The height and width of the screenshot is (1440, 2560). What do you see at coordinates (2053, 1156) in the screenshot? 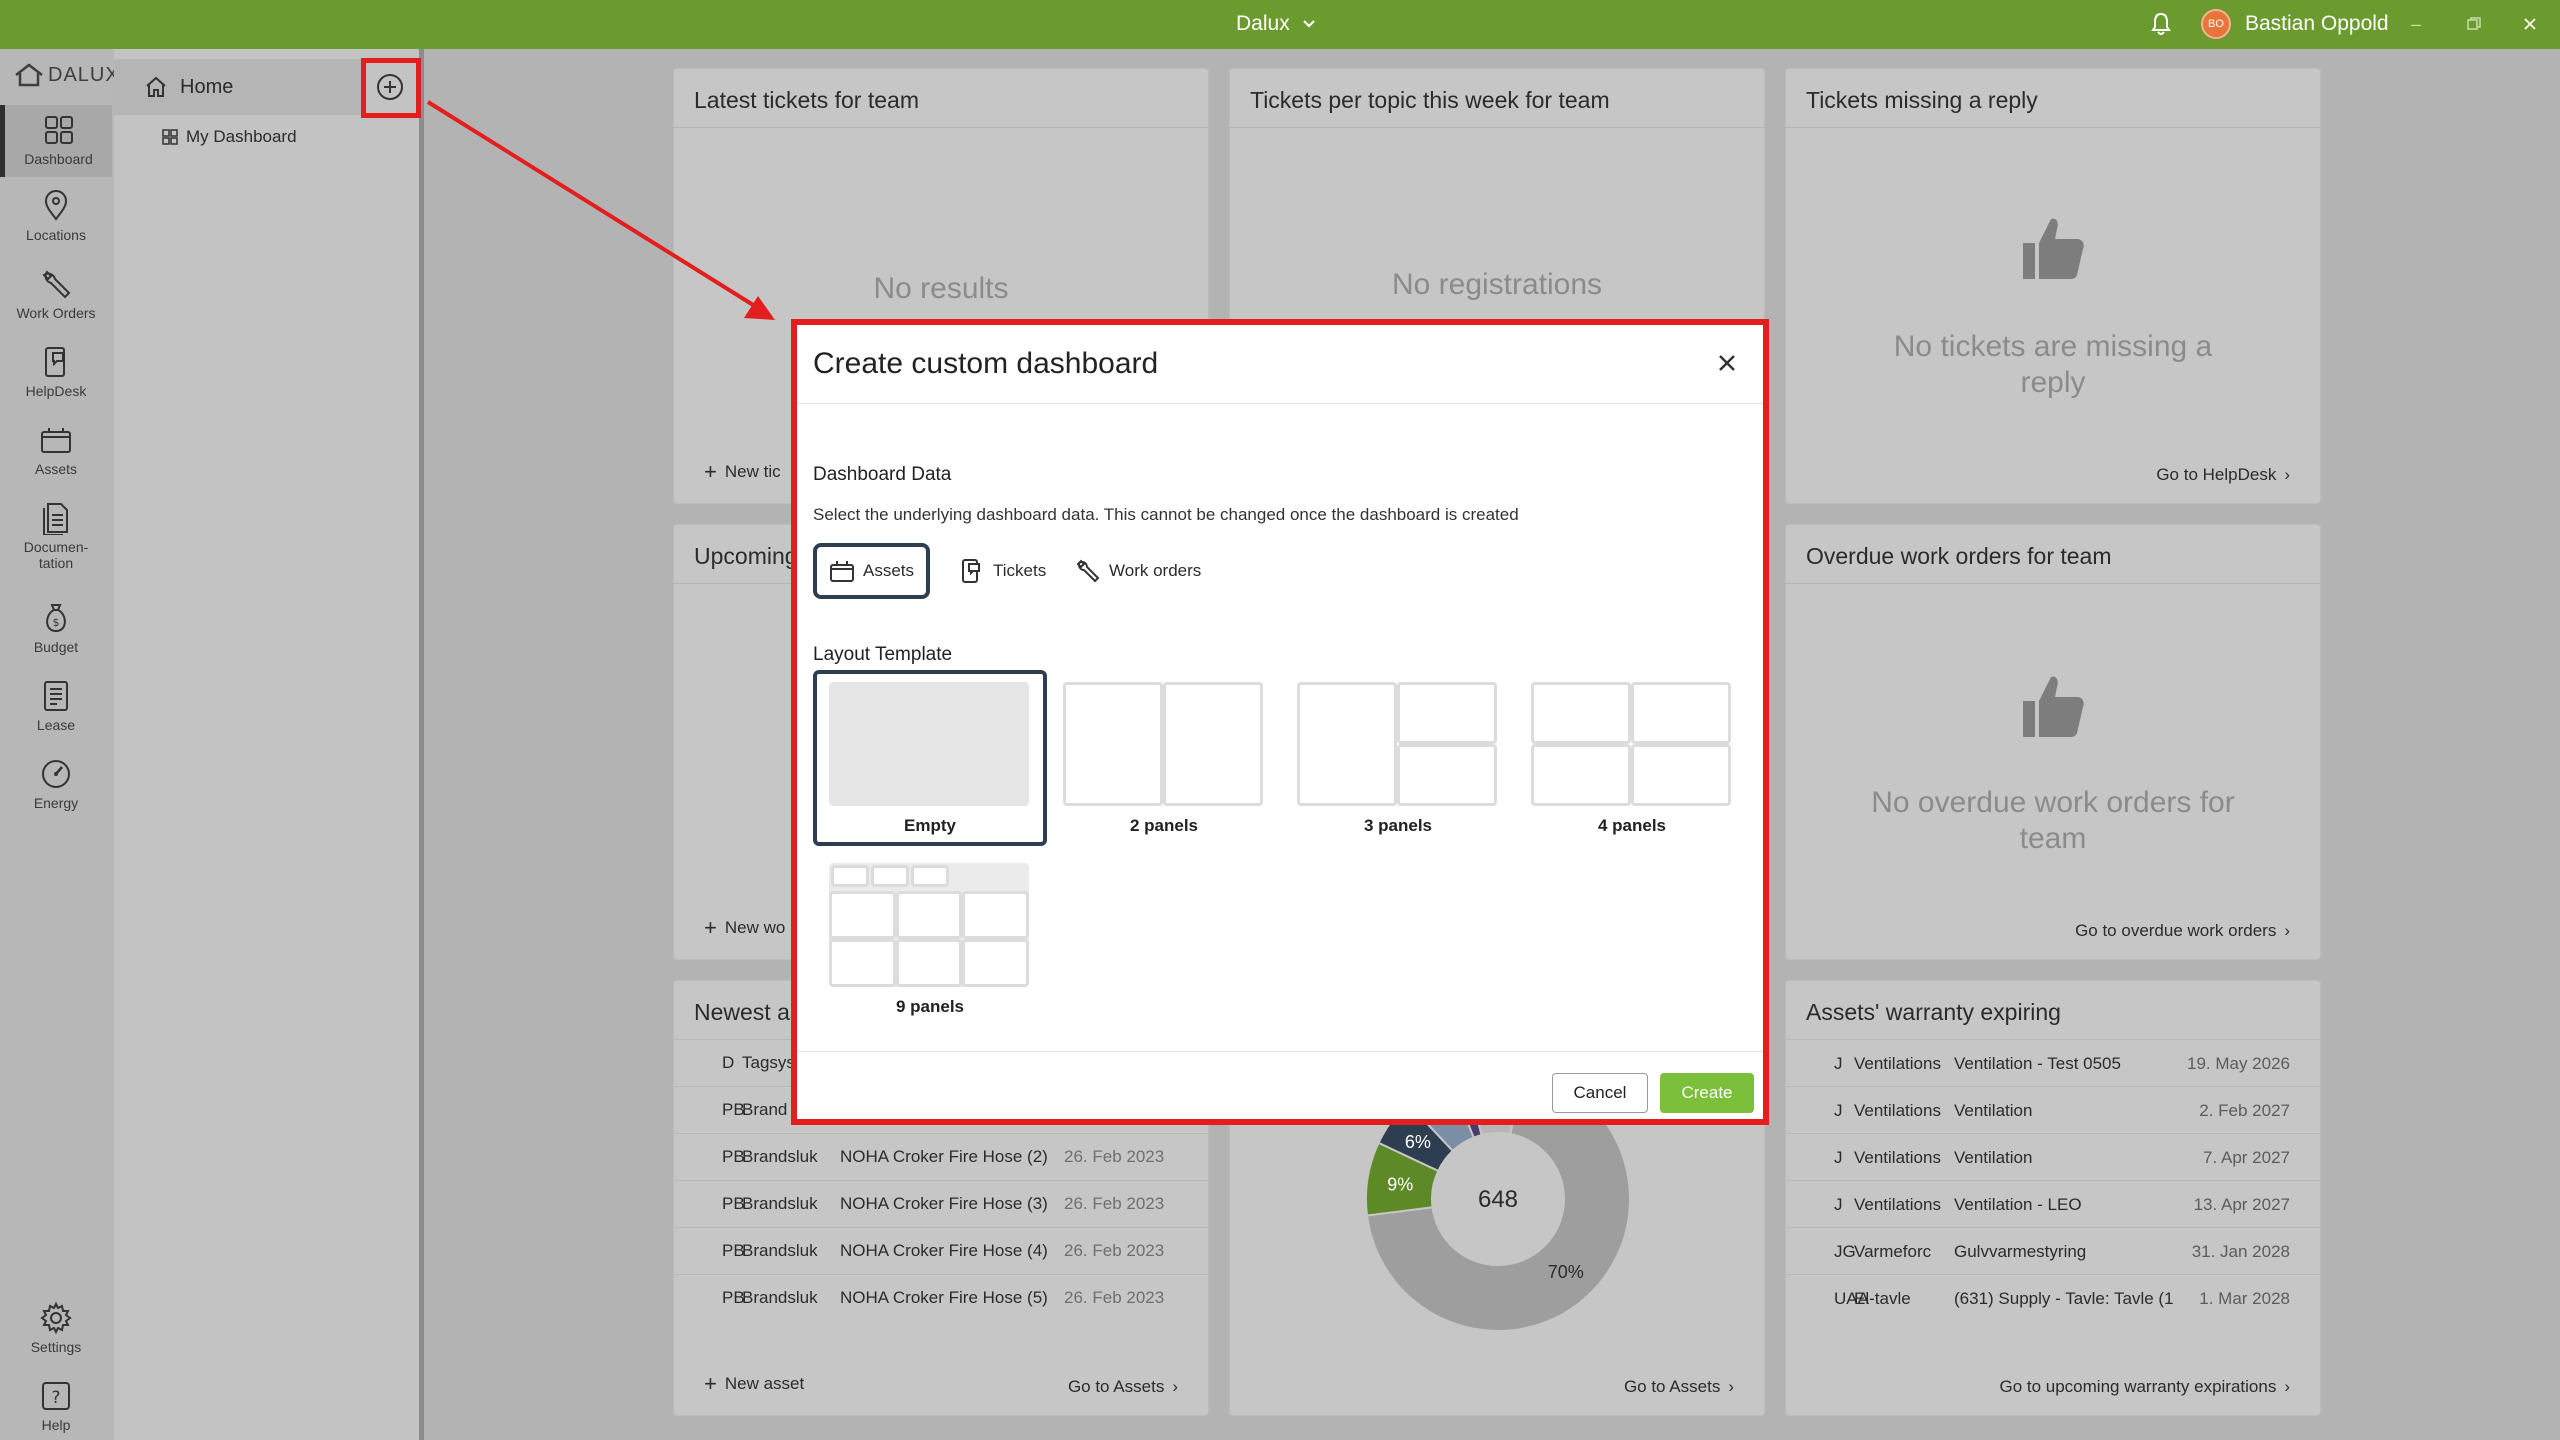
I see `table-row: J Ventilations Ventilation 7. Apr 2027` at bounding box center [2053, 1156].